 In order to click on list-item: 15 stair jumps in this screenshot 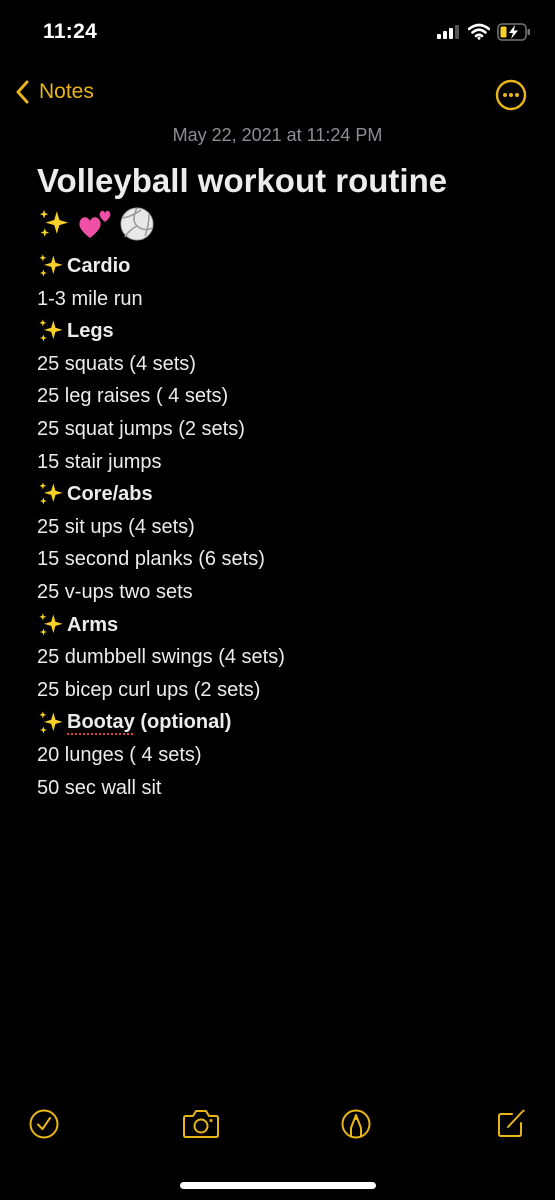, I will do `click(99, 461)`.